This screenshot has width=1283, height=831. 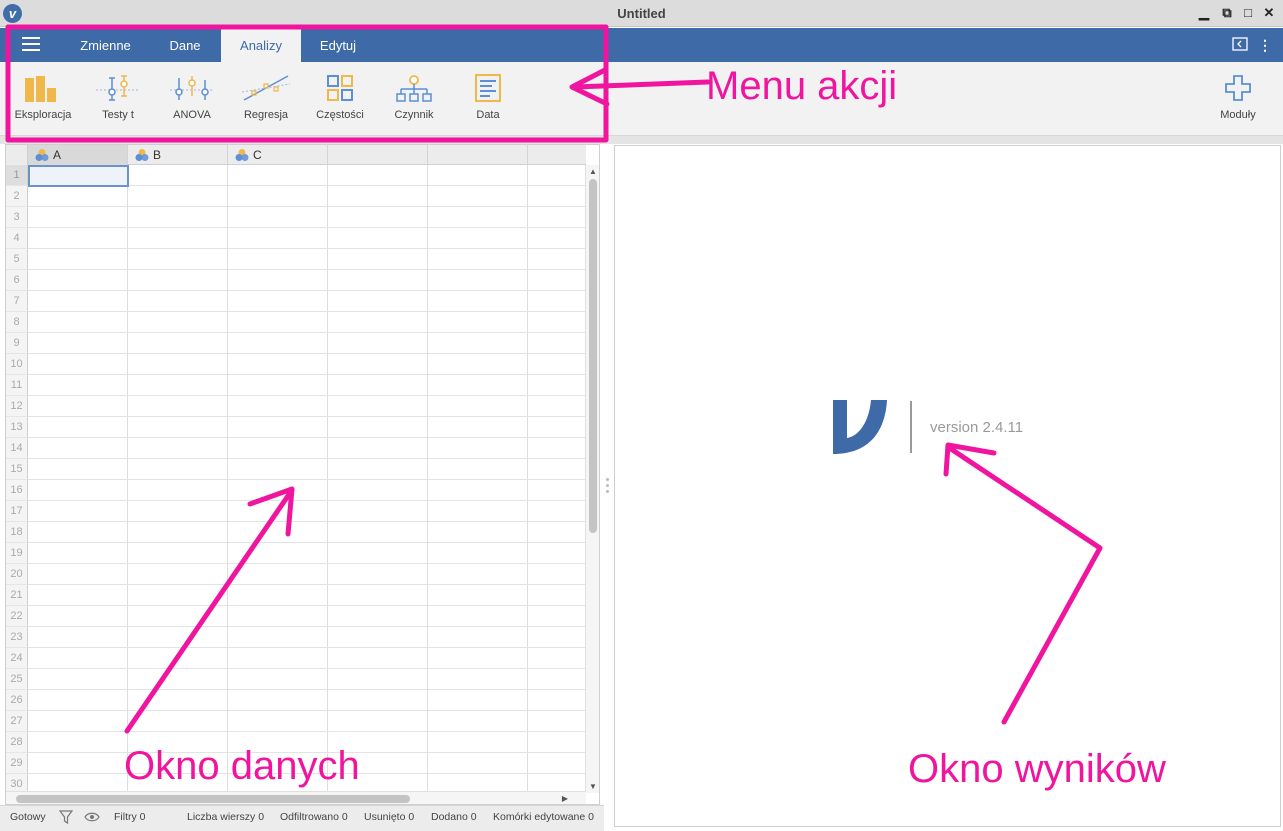 I want to click on sheet-corner, so click(x=17, y=155).